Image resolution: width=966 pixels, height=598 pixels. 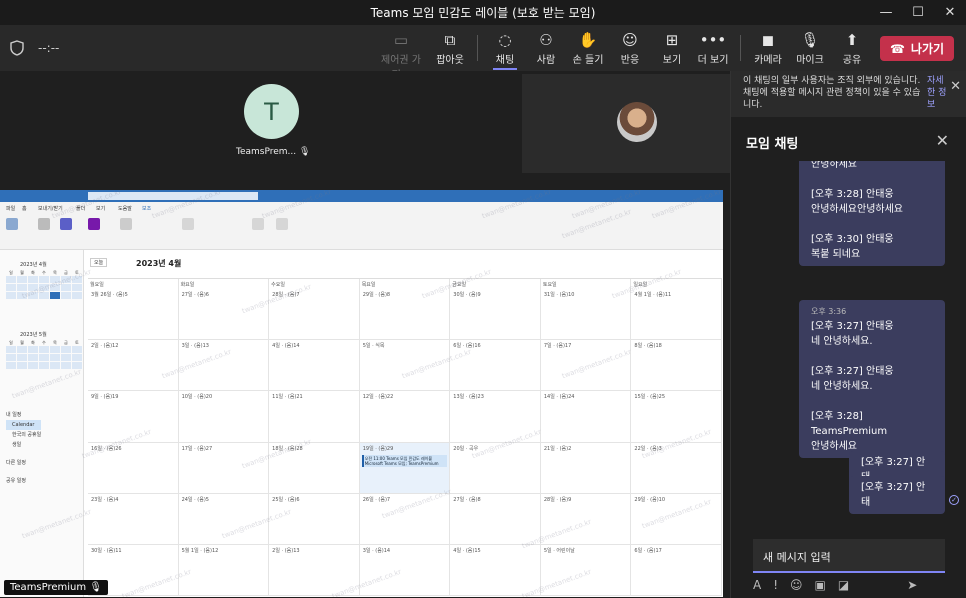 I want to click on reaction-button: ☺ 반응, so click(x=630, y=47).